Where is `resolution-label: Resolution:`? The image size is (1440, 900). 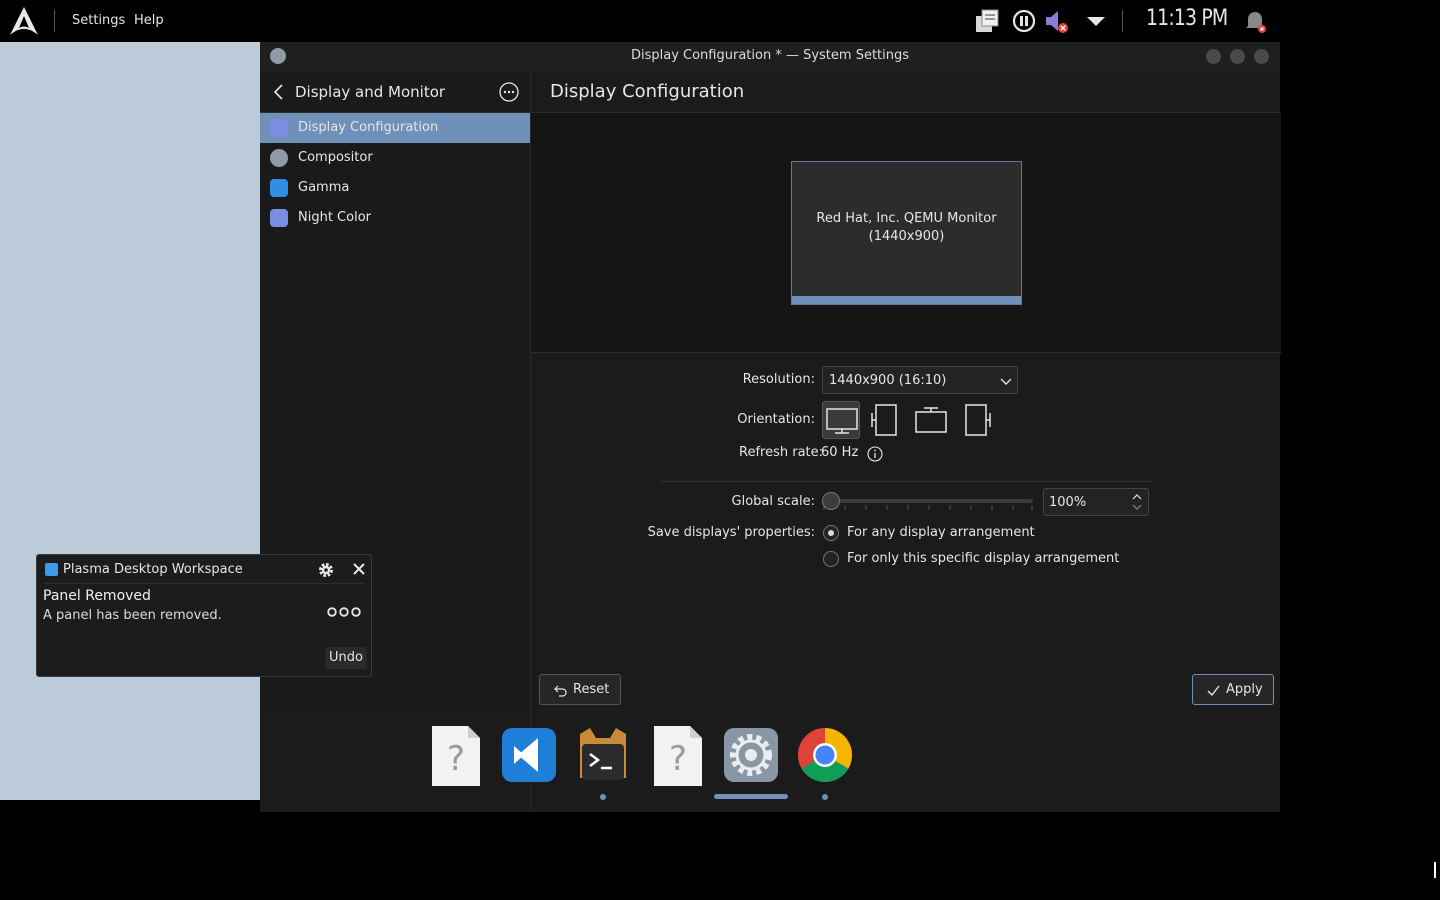 resolution-label: Resolution: is located at coordinates (778, 379).